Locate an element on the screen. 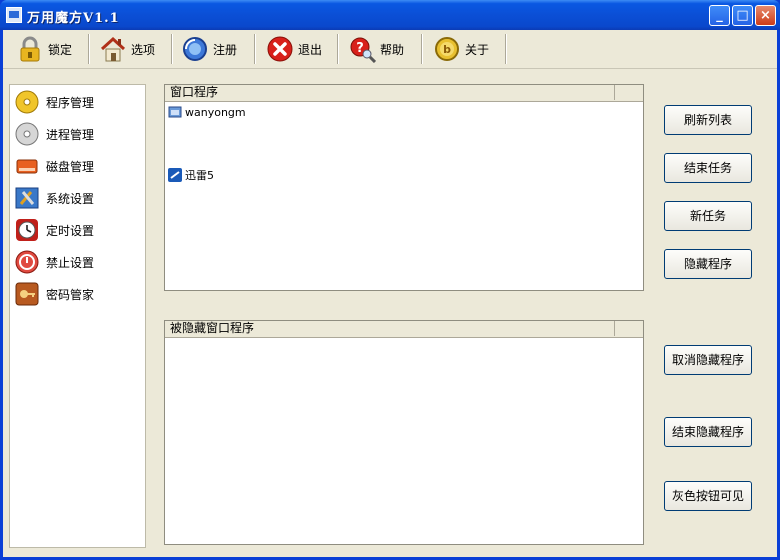 The height and width of the screenshot is (560, 780). help-magnifier-icon: ? is located at coordinates (362, 49).